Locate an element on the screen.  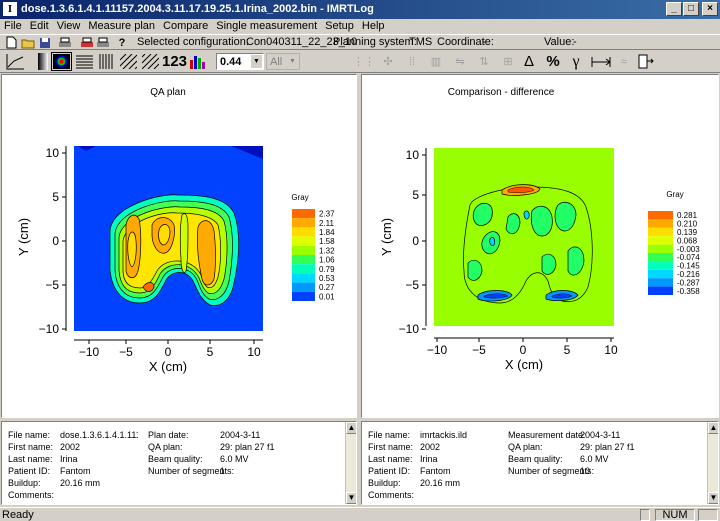
segments-button: ⁞⁞ is located at coordinates (412, 61).